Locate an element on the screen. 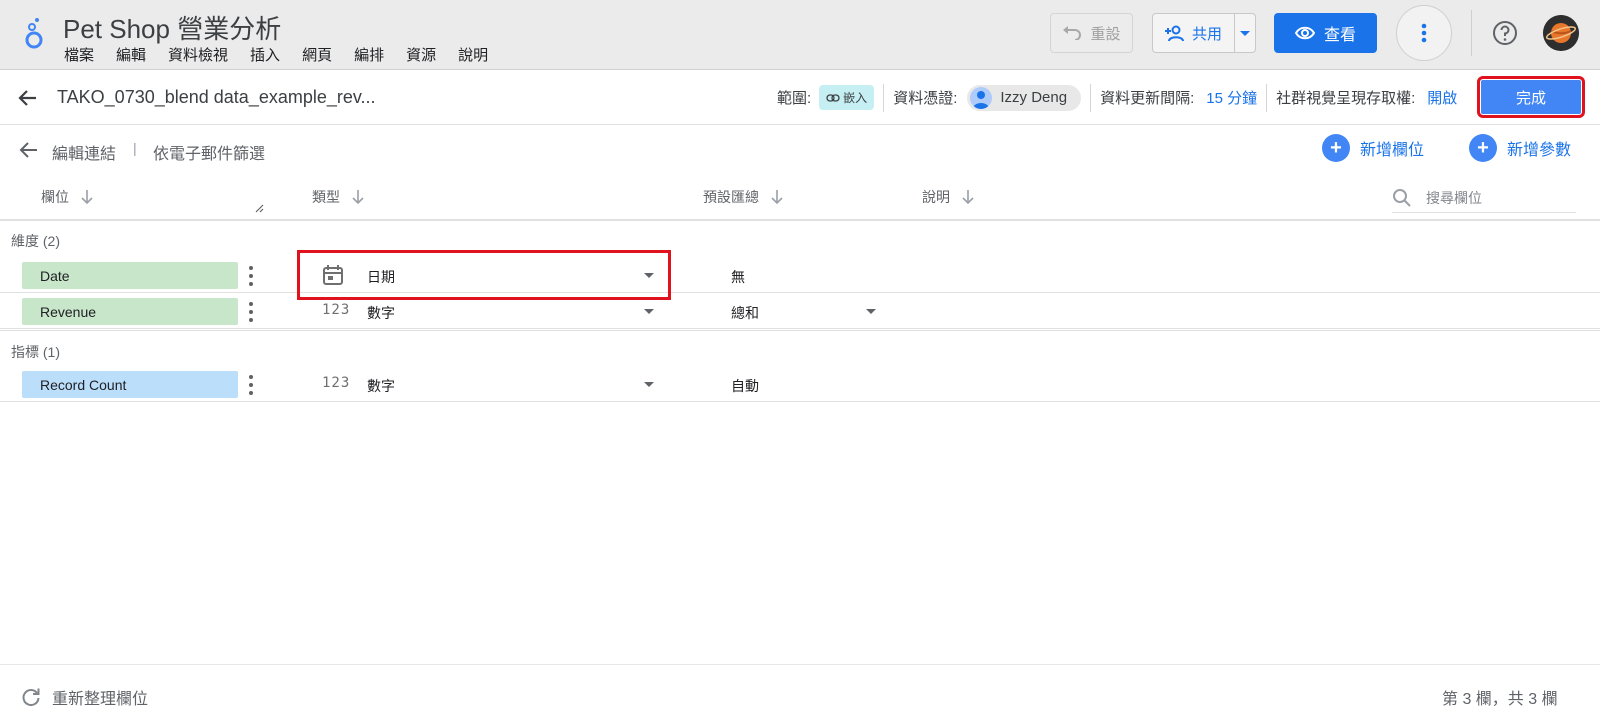  column-header-description-label: 說明 is located at coordinates (936, 197).